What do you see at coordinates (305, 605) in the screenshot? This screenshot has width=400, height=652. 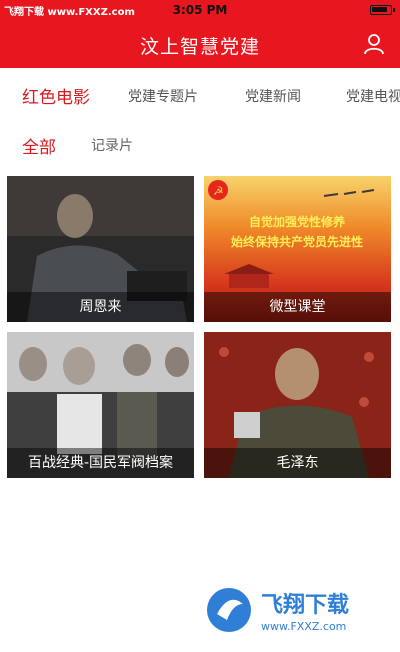 I see `watermark-brand: 飞翔下载` at bounding box center [305, 605].